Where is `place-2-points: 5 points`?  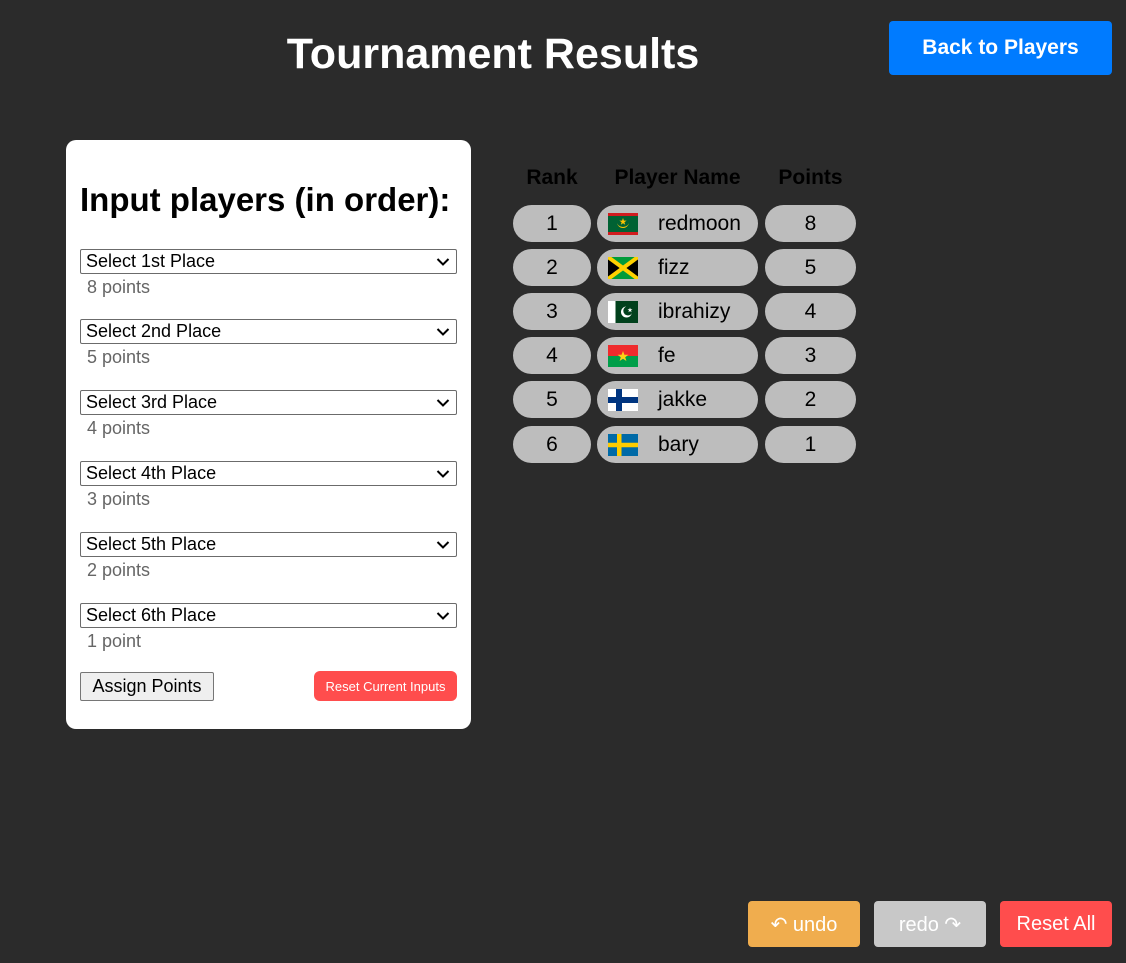
place-2-points: 5 points is located at coordinates (119, 357).